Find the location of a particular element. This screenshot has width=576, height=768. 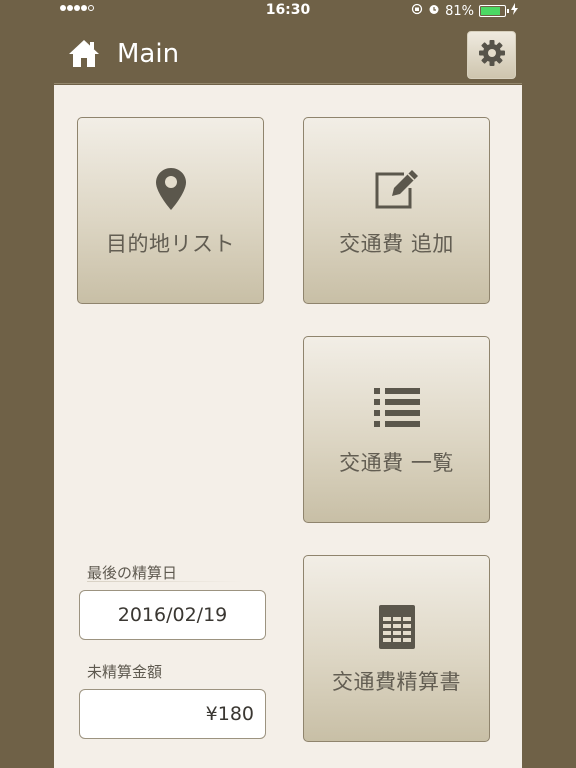

nav-bar: Main is located at coordinates (288, 53).